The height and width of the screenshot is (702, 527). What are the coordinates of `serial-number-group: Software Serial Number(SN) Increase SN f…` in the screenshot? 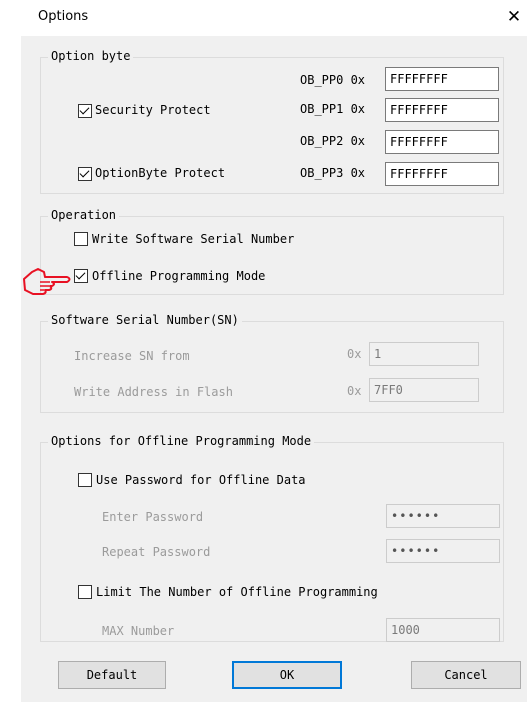 It's located at (272, 363).